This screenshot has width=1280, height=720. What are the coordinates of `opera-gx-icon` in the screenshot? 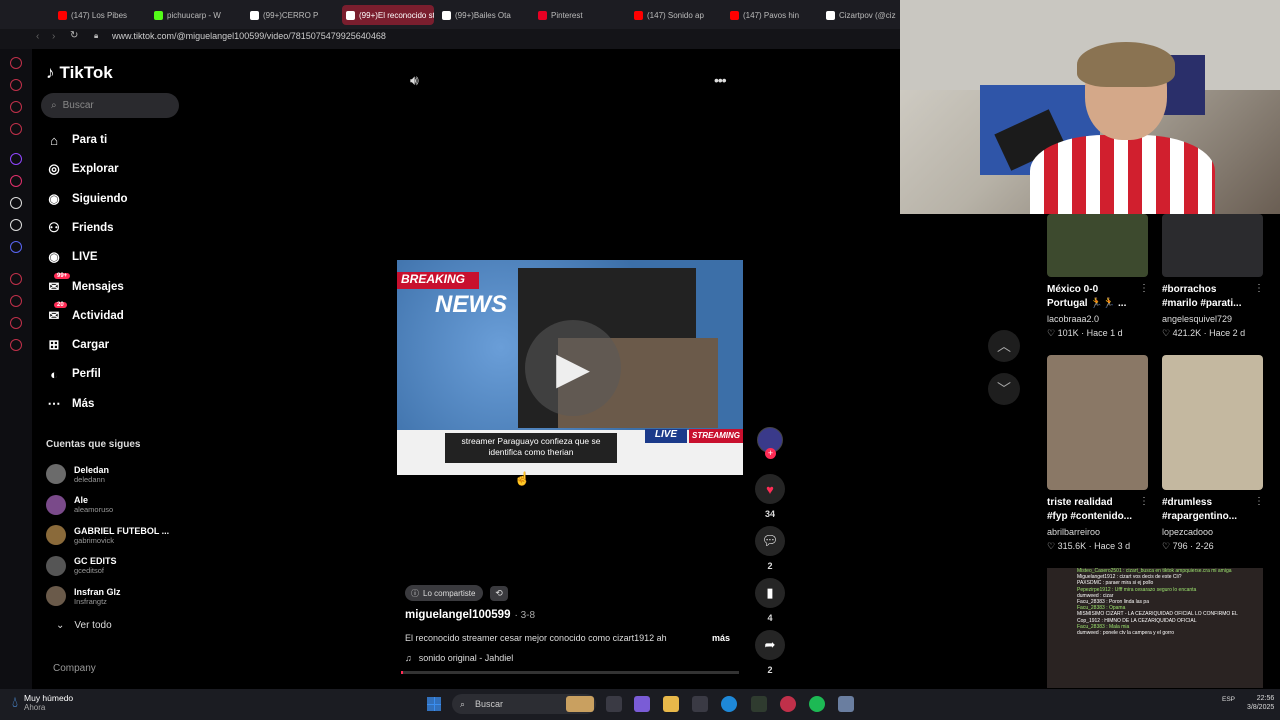 It's located at (788, 704).